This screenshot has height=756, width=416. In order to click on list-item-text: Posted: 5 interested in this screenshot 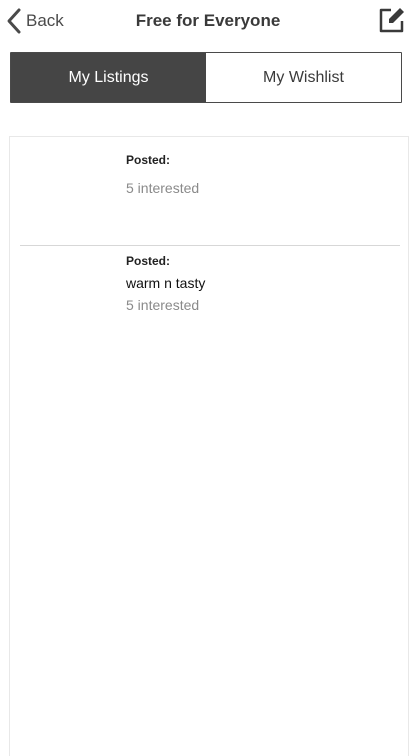, I will do `click(162, 174)`.